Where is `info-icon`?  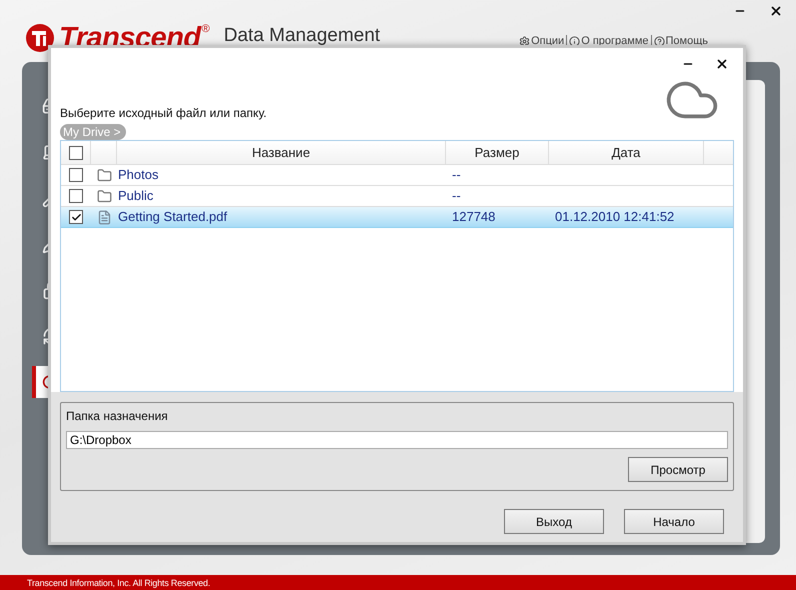
info-icon is located at coordinates (574, 41).